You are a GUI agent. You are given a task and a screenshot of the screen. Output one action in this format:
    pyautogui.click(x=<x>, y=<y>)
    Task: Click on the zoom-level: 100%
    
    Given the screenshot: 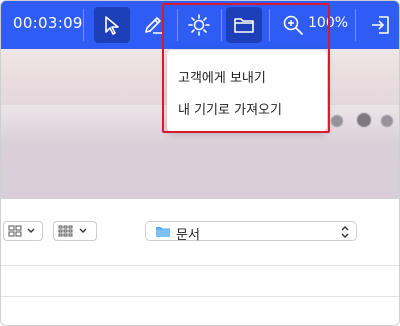 What is the action you would take?
    pyautogui.click(x=328, y=23)
    